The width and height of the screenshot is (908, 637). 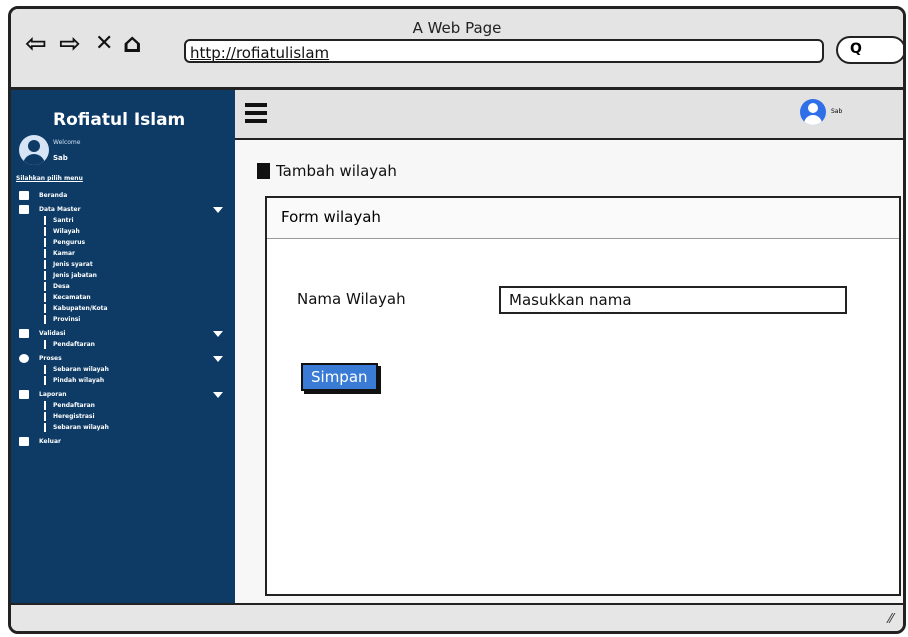 I want to click on resize-grip-icon: ⁄⁄, so click(x=891, y=619).